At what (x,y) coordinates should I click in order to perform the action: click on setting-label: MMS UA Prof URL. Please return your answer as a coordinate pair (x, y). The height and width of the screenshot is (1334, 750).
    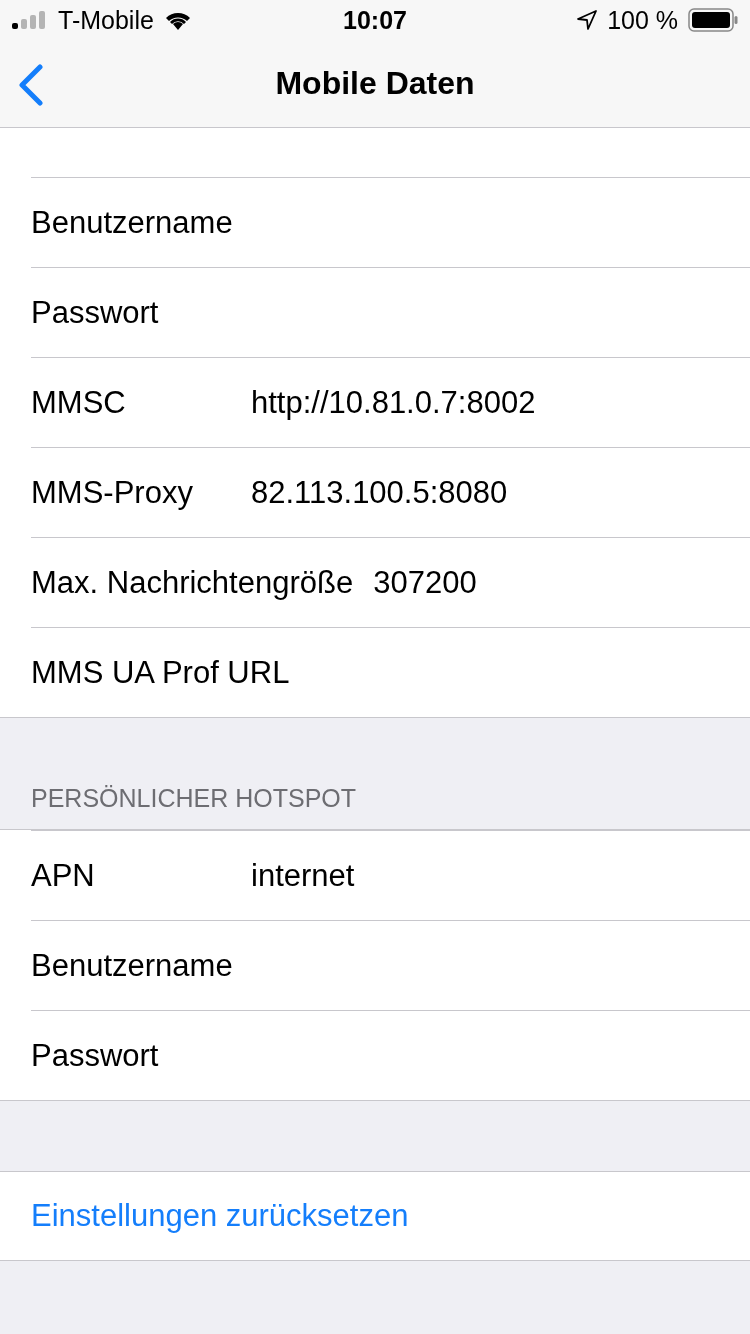
    Looking at the image, I should click on (160, 672).